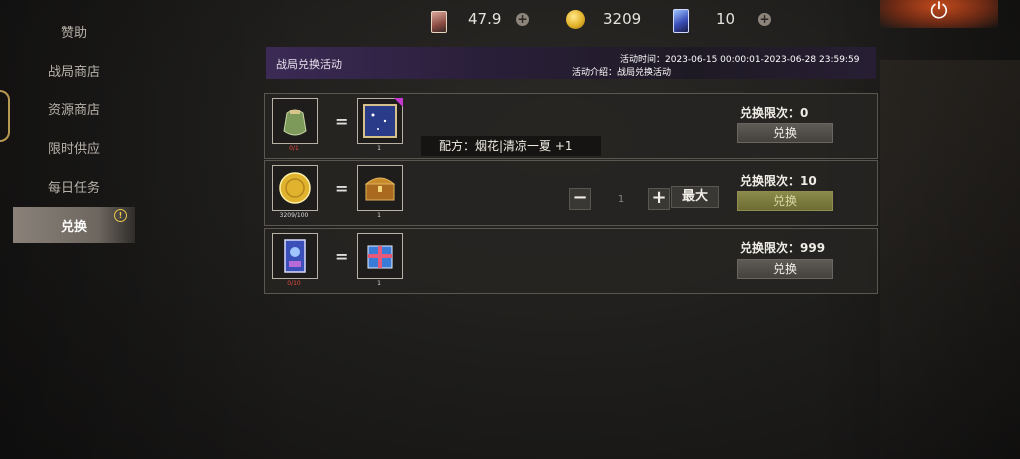  I want to click on side-menu: 赞助 战局商店 资源商店 限时供应 每日任务 兑换 !, so click(70, 229).